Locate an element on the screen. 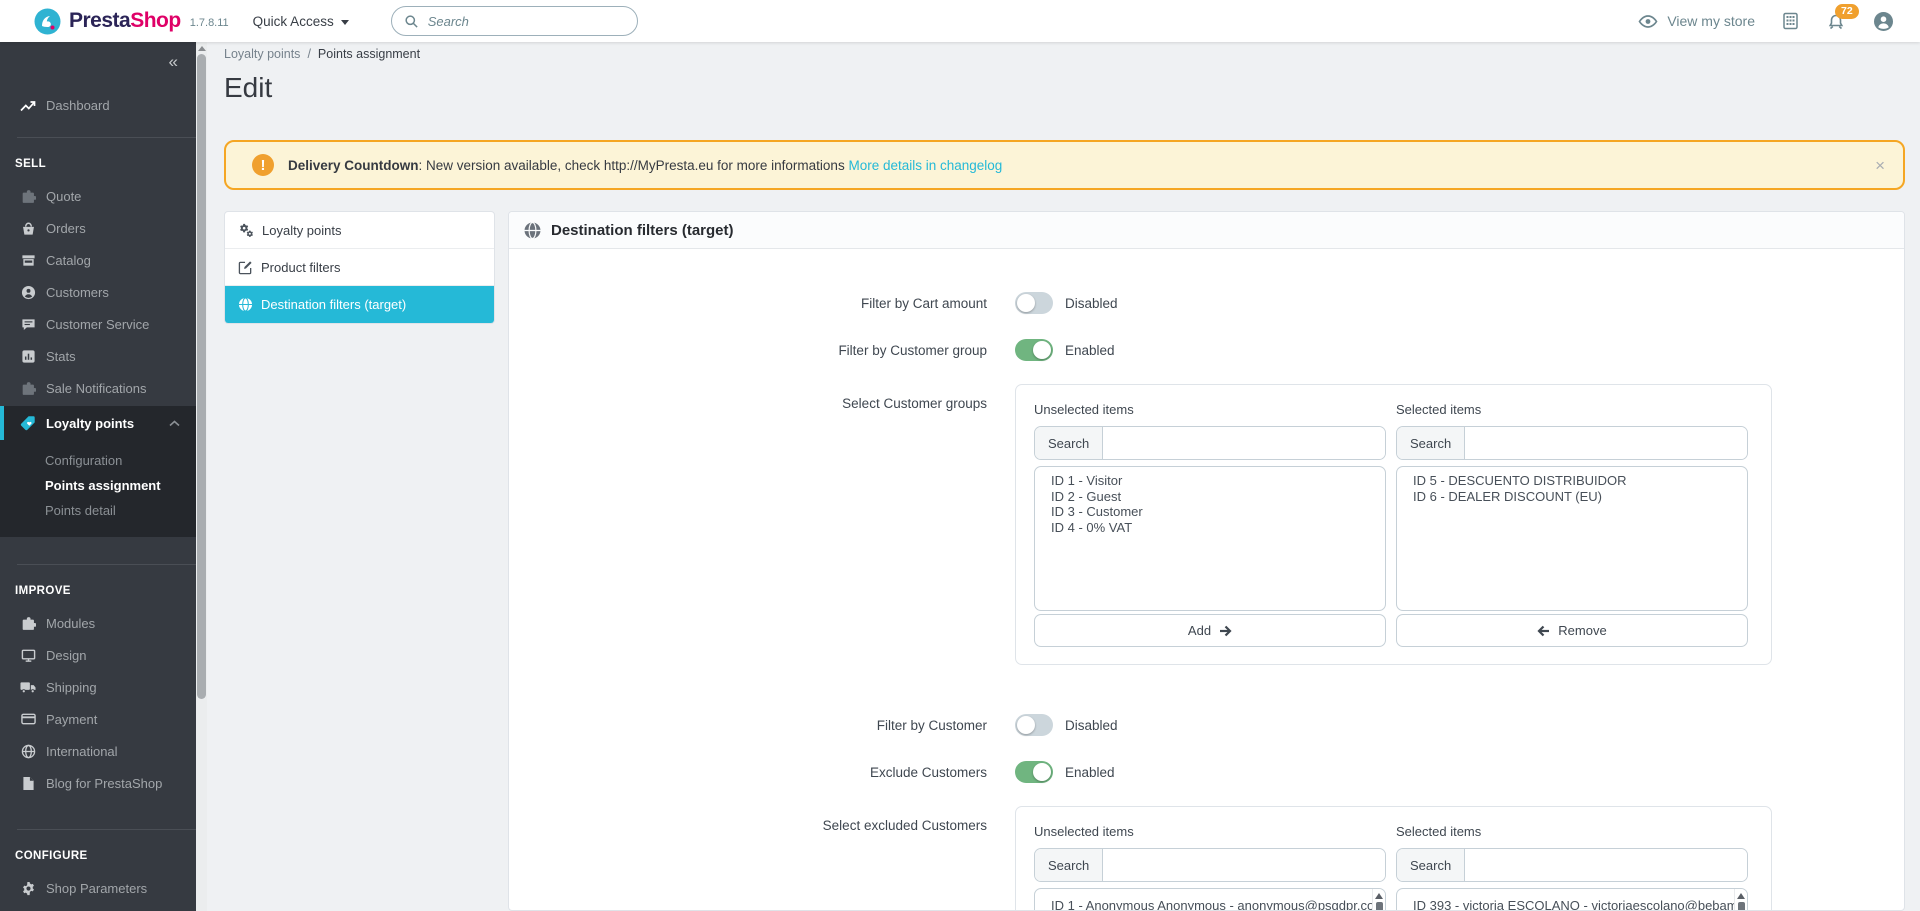 This screenshot has height=911, width=1920. view-my-store-link: View my store is located at coordinates (1696, 21).